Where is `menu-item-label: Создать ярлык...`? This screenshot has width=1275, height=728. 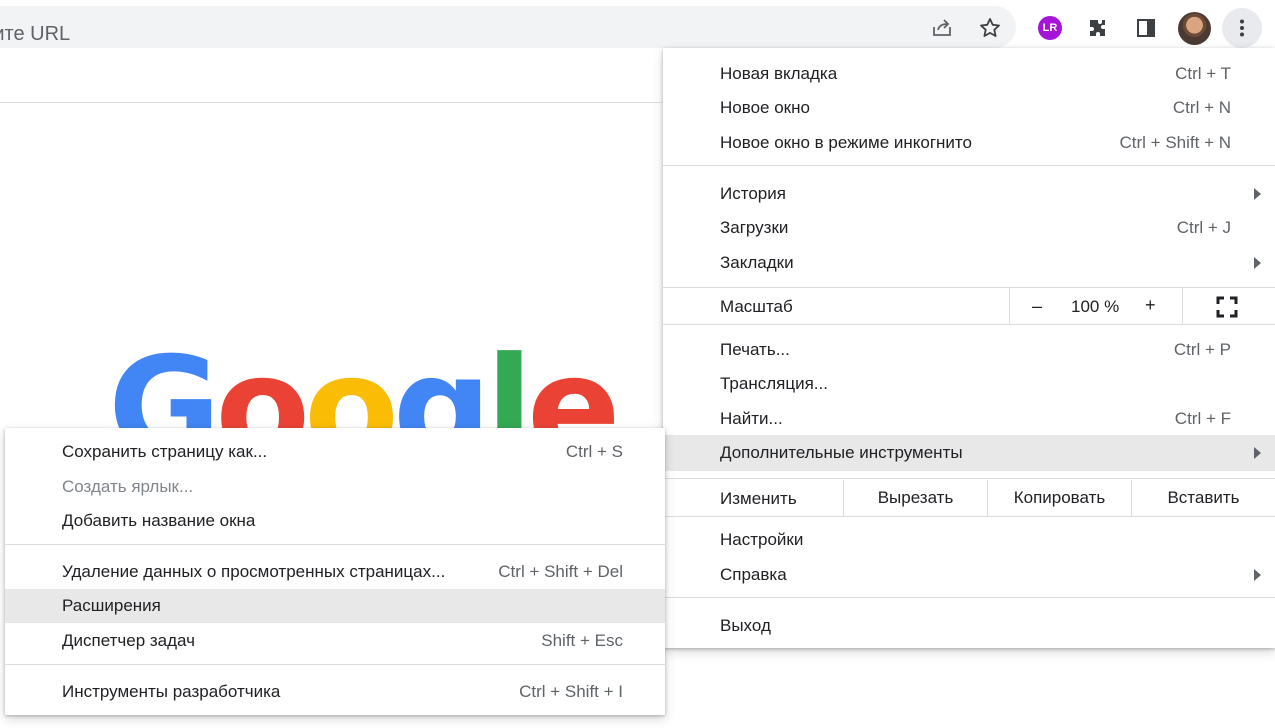 menu-item-label: Создать ярлык... is located at coordinates (128, 486).